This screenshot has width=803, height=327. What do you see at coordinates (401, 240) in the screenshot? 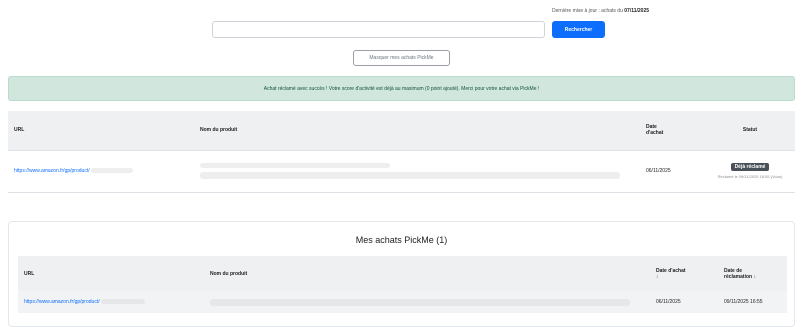
I see `my-purchases-title: Mes achats PickMe (1)` at bounding box center [401, 240].